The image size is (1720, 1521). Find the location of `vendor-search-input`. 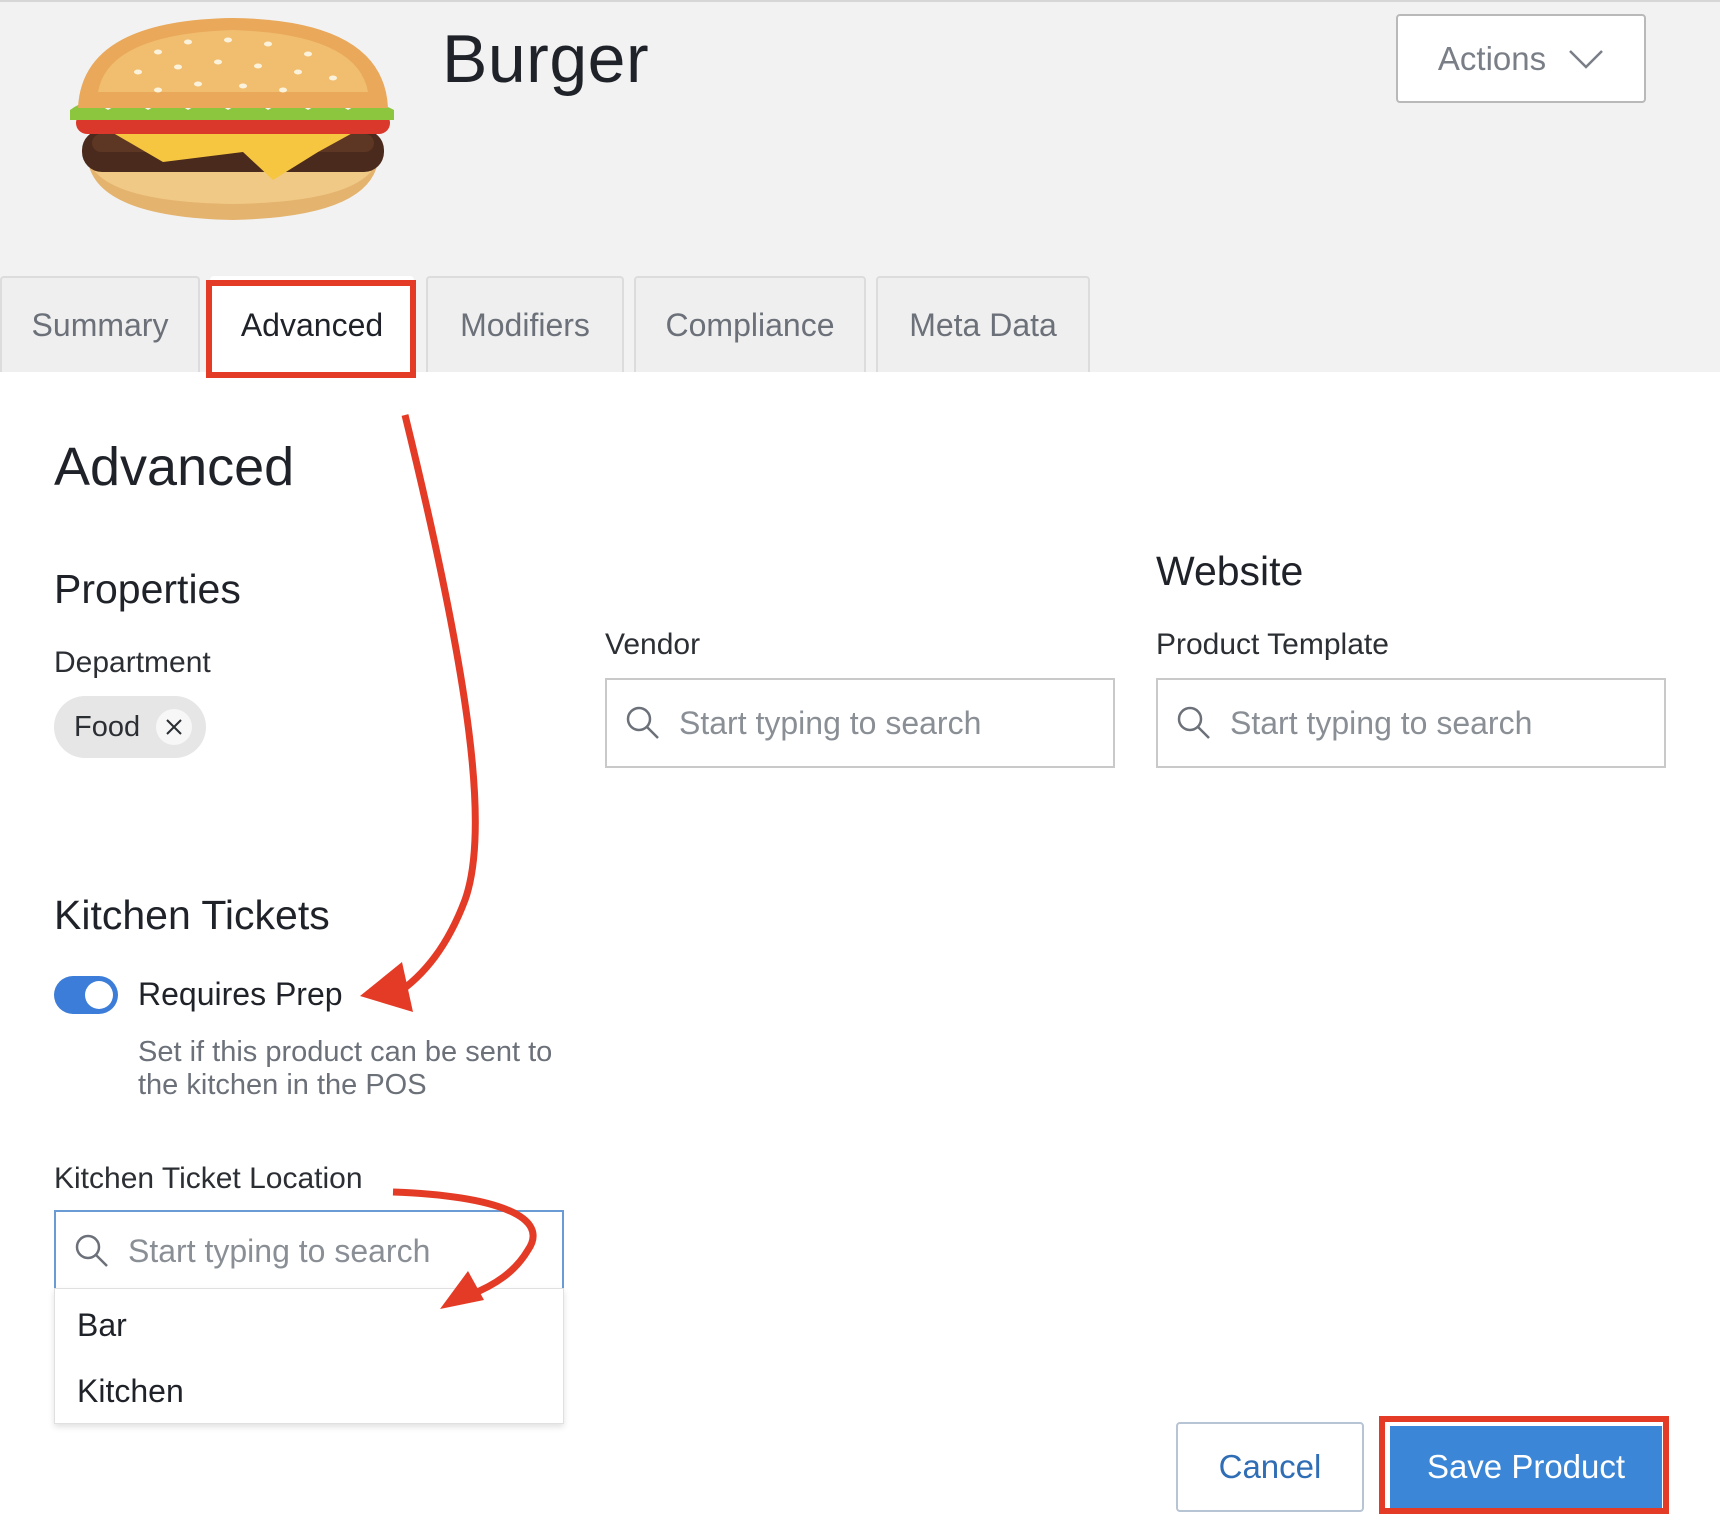

vendor-search-input is located at coordinates (874, 723).